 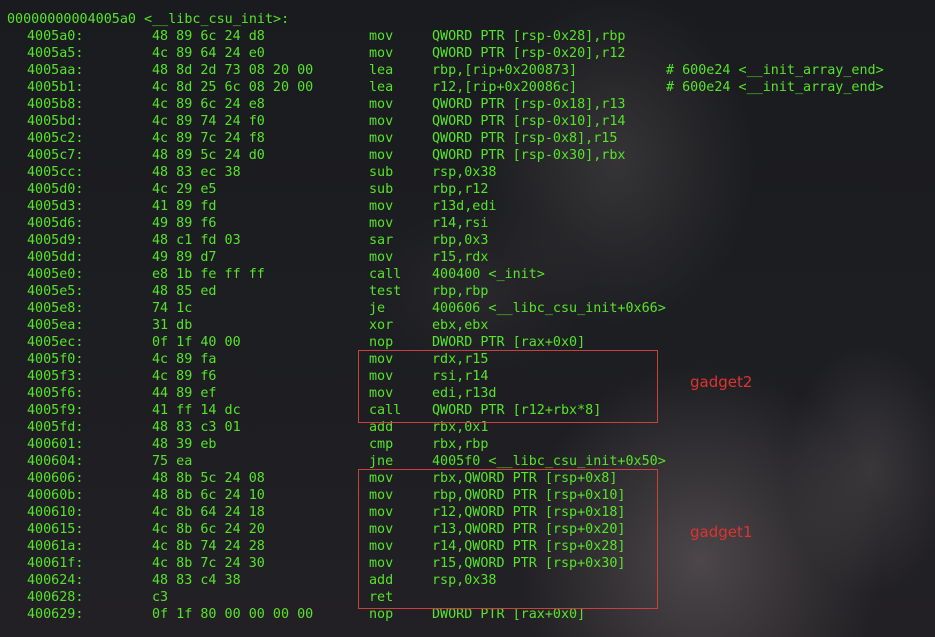 I want to click on function-header: 00000000004005a0 <__libc_csu_init>:, so click(x=144, y=19).